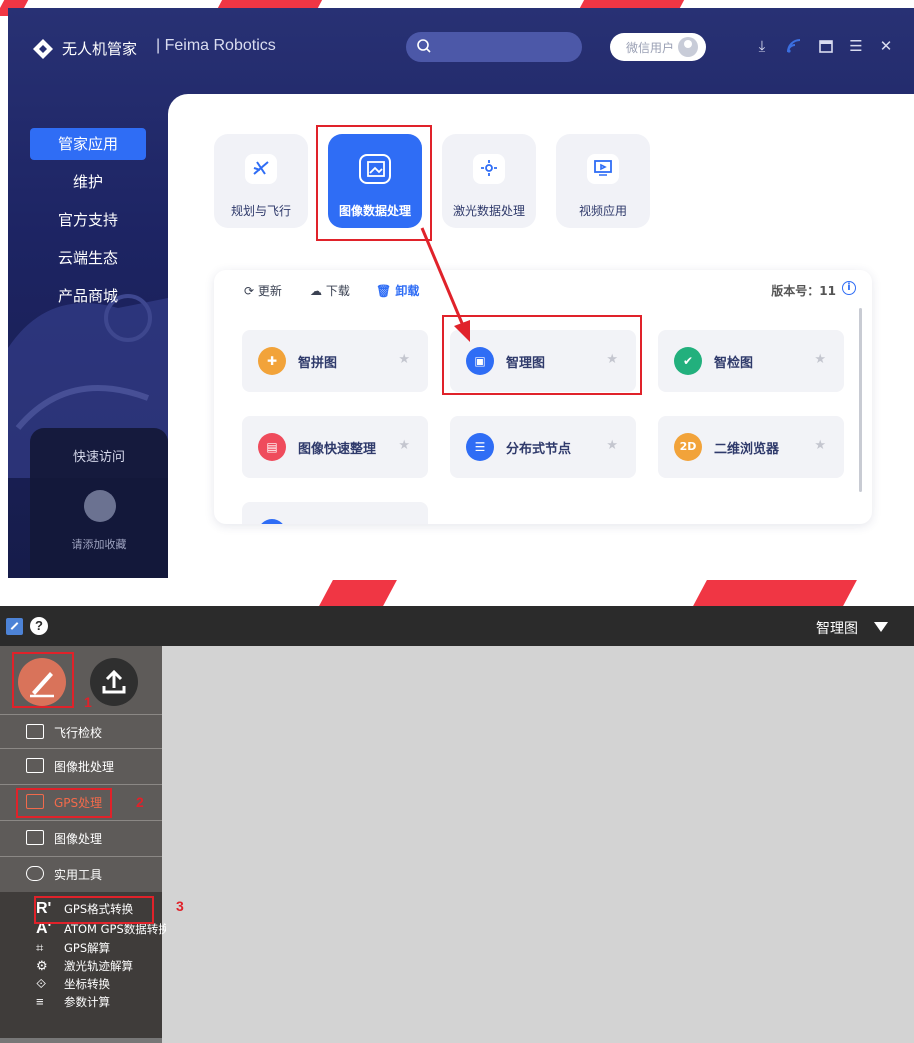 Image resolution: width=914 pixels, height=1043 pixels. I want to click on submenu-param-calc: ≡ 参数计算, so click(101, 1002).